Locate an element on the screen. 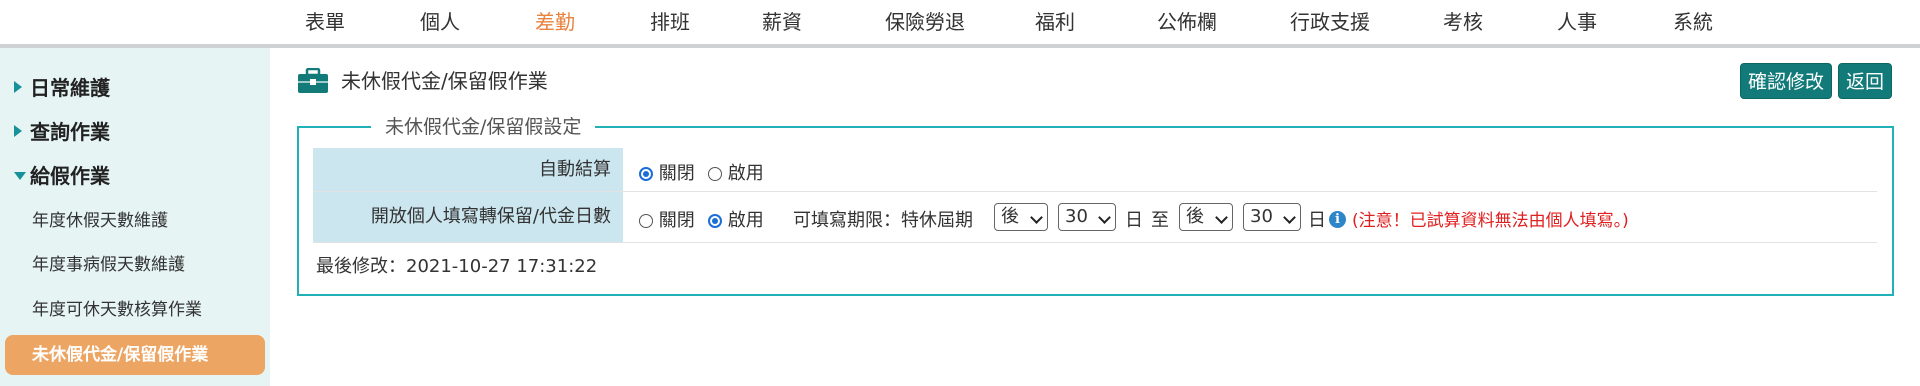 The image size is (1920, 386). open-personal-on-option: 啟用 is located at coordinates (736, 219).